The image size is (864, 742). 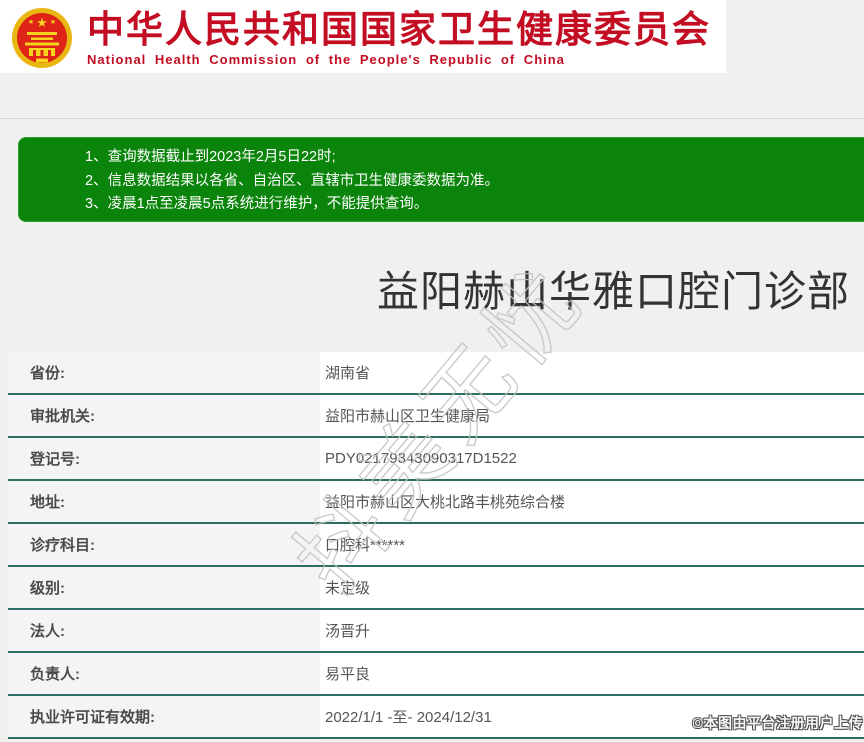 What do you see at coordinates (613, 291) in the screenshot?
I see `clinic-name-title: 益阳赫山华雅口腔门诊部` at bounding box center [613, 291].